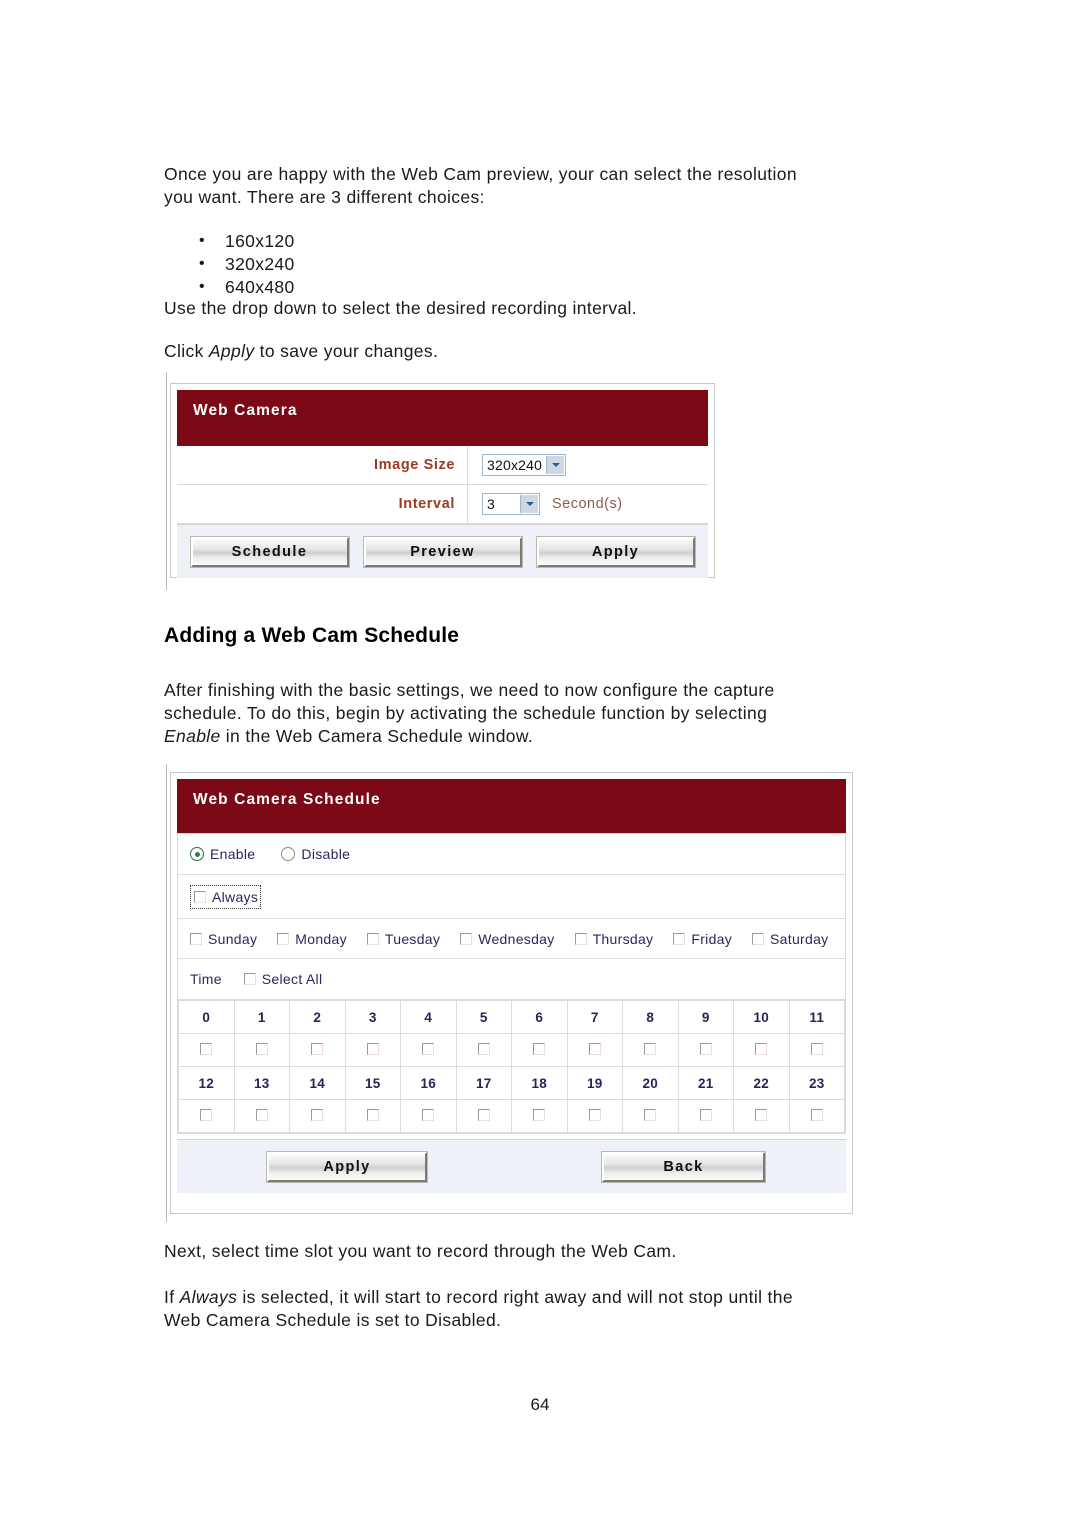 The width and height of the screenshot is (1080, 1527). What do you see at coordinates (197, 854) in the screenshot?
I see `radio-enable-icon` at bounding box center [197, 854].